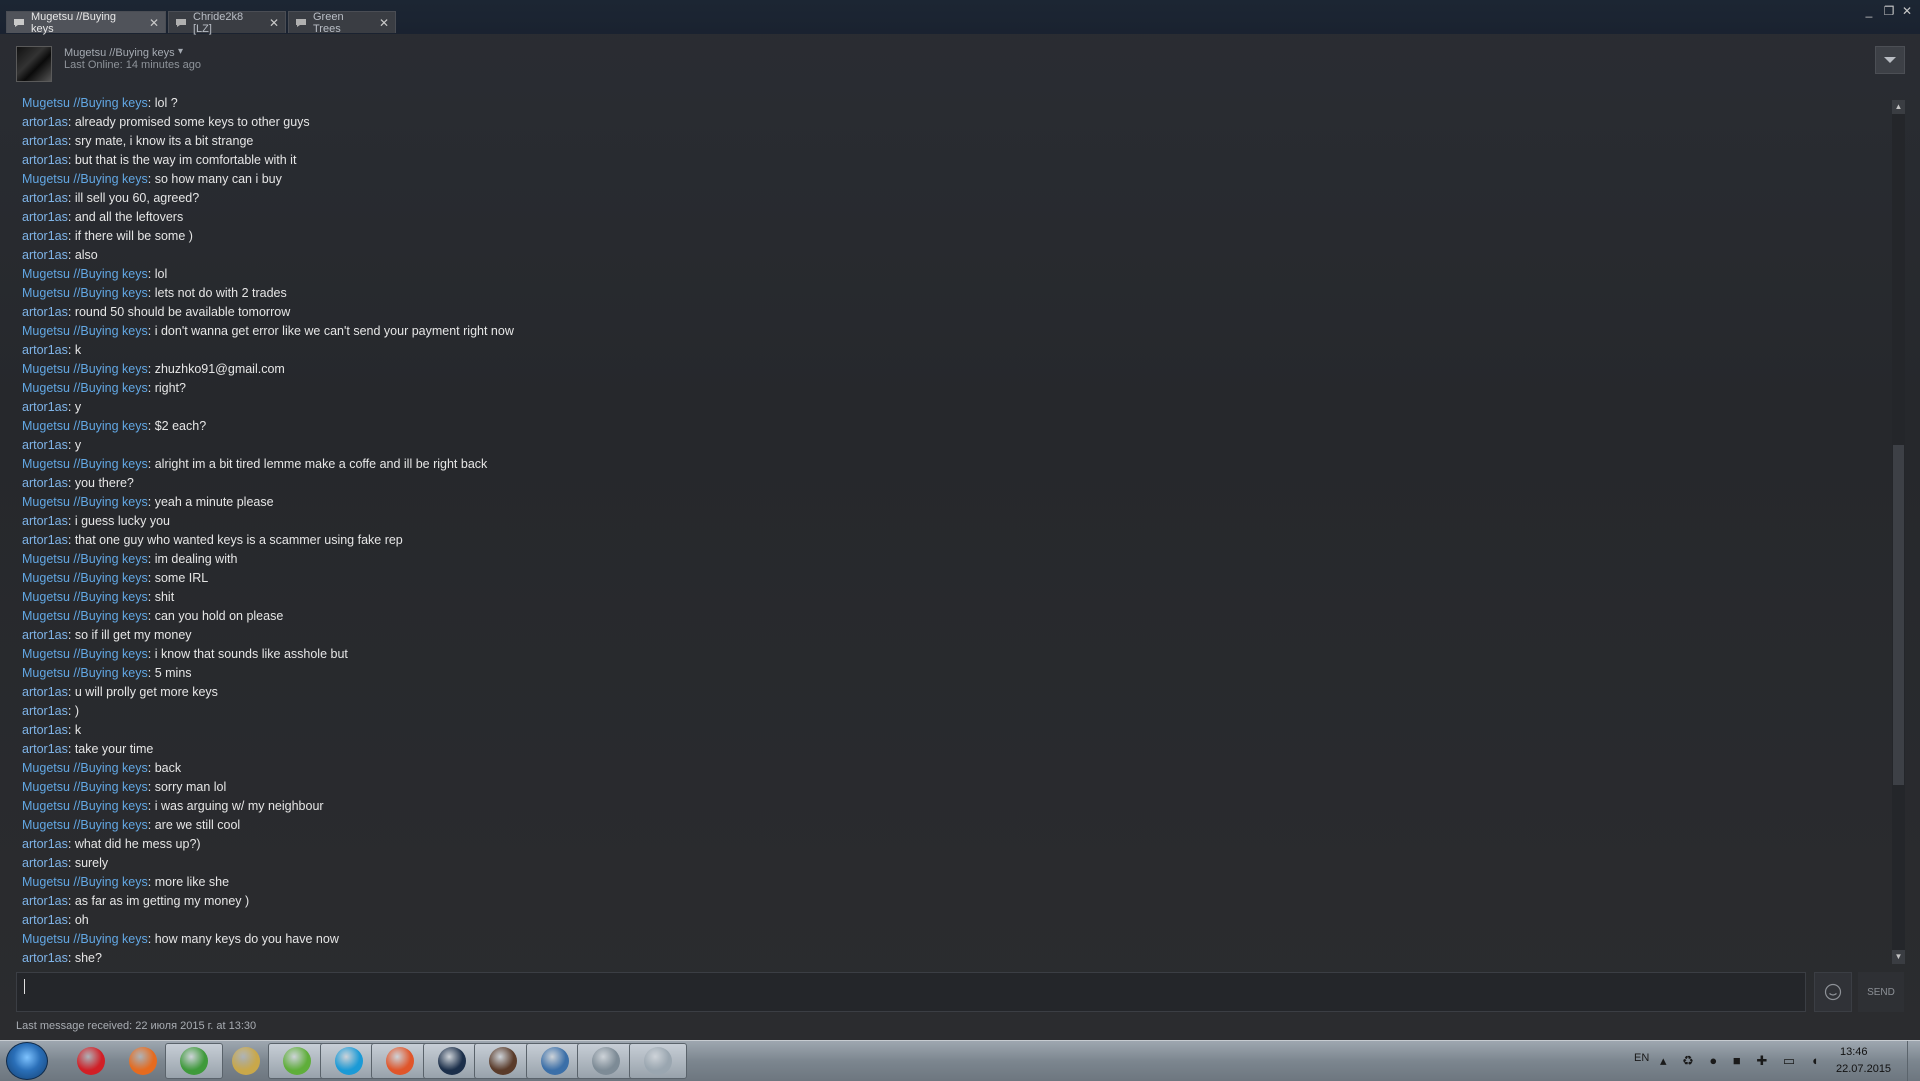 Image resolution: width=1920 pixels, height=1081 pixels. What do you see at coordinates (1833, 992) in the screenshot?
I see `emoticon-button` at bounding box center [1833, 992].